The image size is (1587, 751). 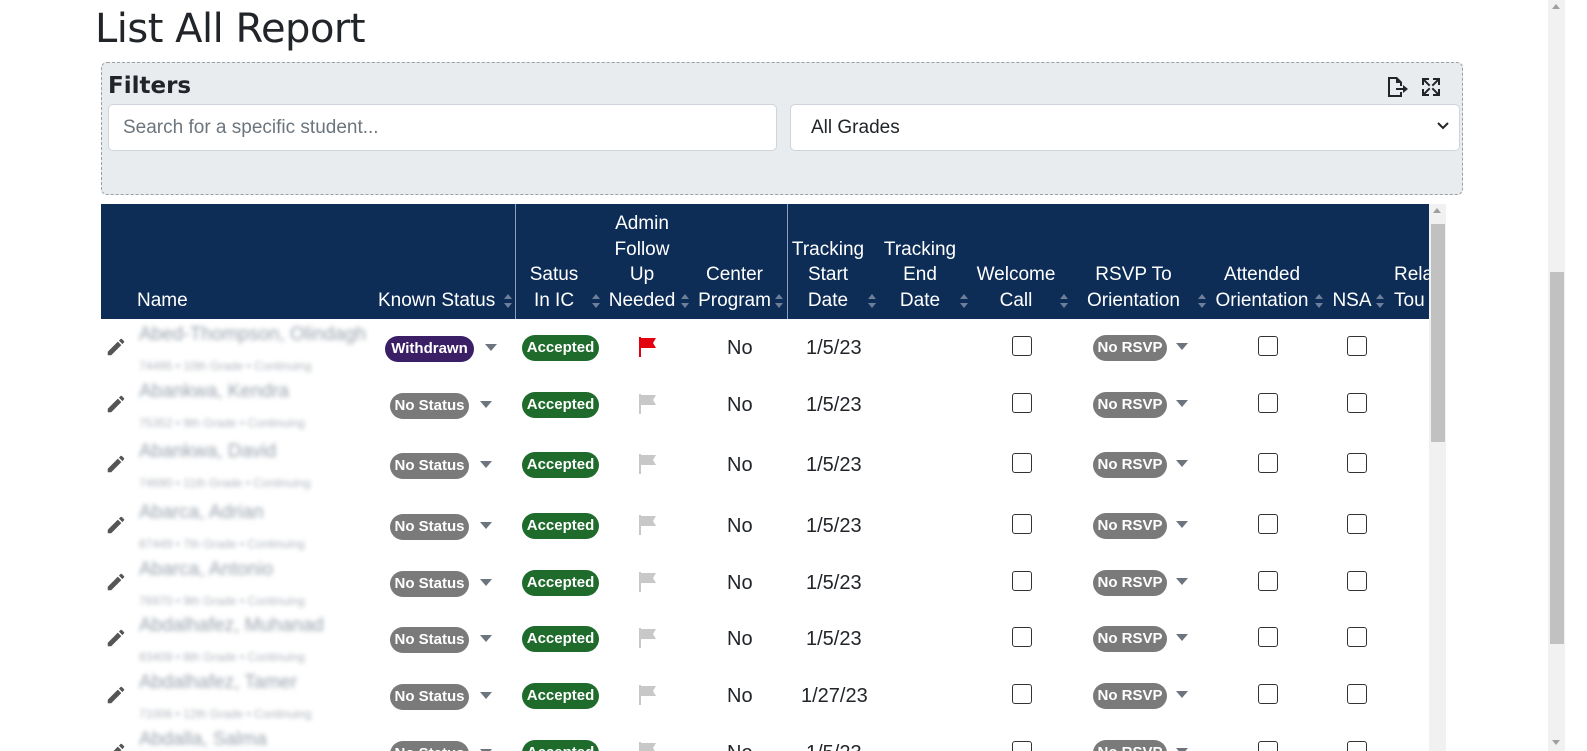 I want to click on col-header-welcome-call: Welcome Call, so click(x=1016, y=287).